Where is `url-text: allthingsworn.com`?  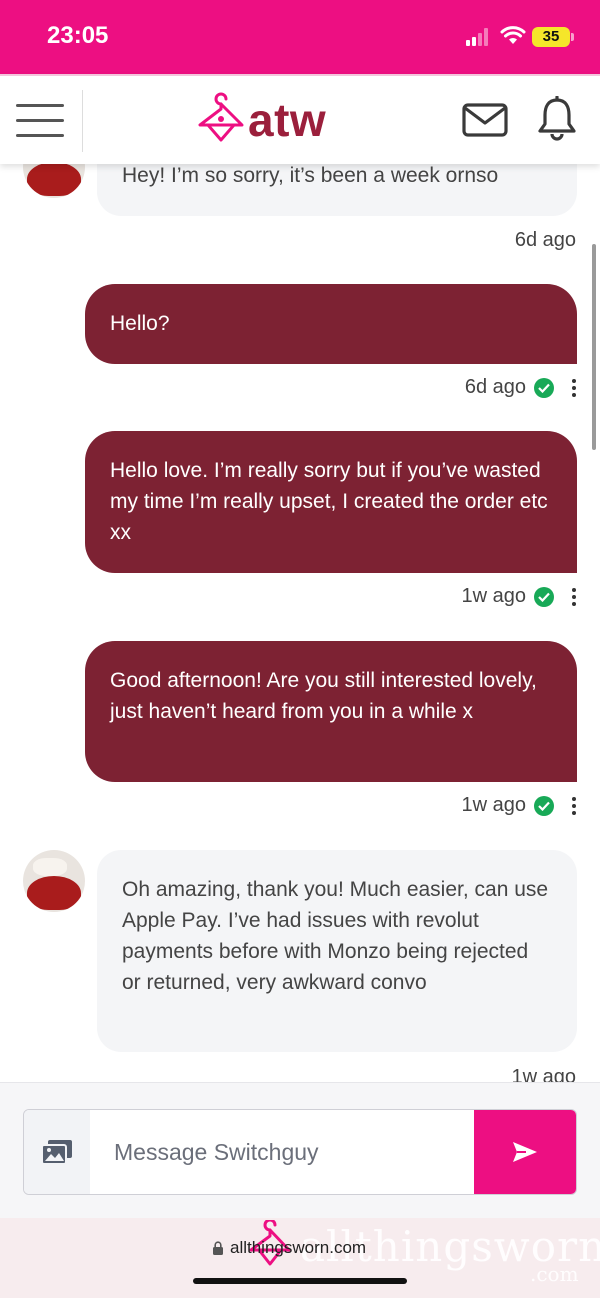 url-text: allthingsworn.com is located at coordinates (298, 1247).